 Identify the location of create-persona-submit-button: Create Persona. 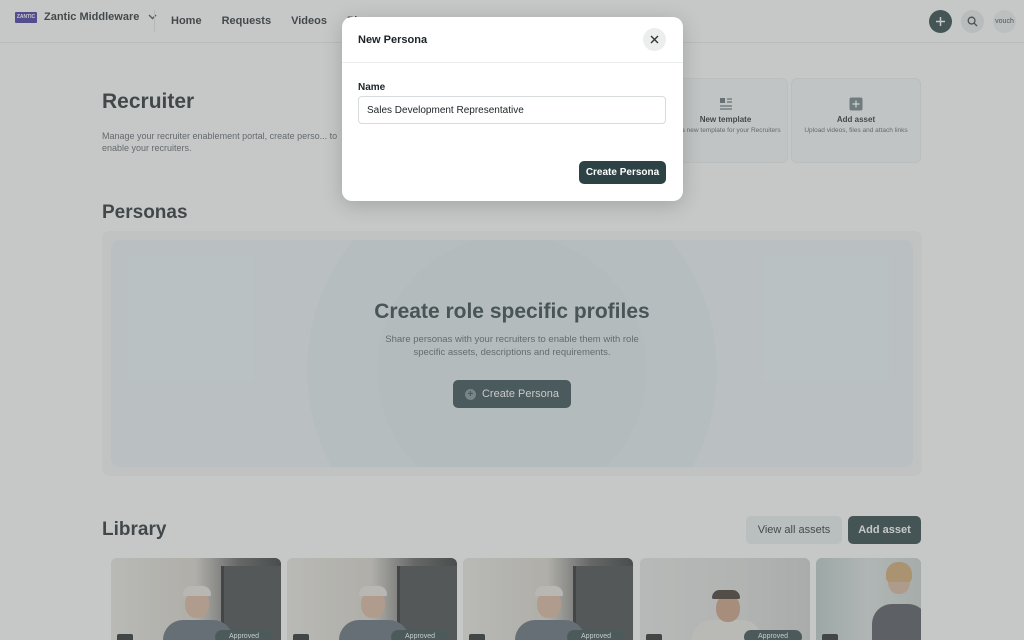
(622, 172).